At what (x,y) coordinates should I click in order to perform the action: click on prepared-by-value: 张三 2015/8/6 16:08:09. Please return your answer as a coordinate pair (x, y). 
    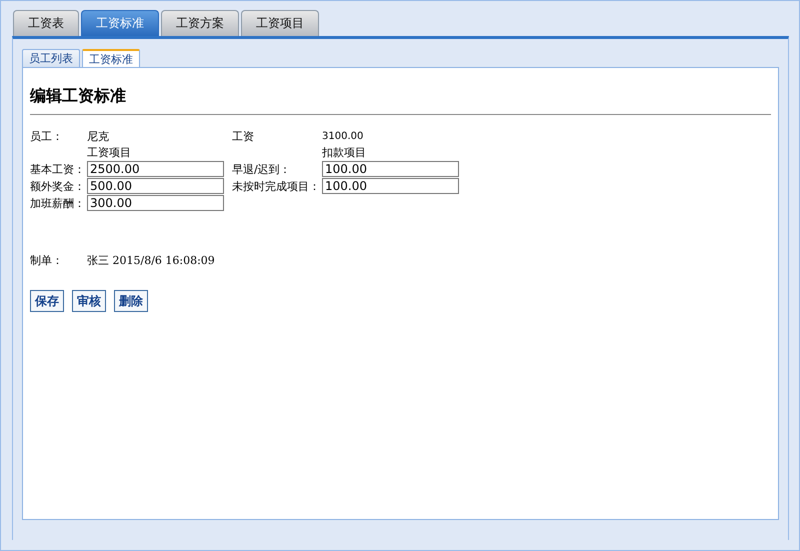
    Looking at the image, I should click on (151, 260).